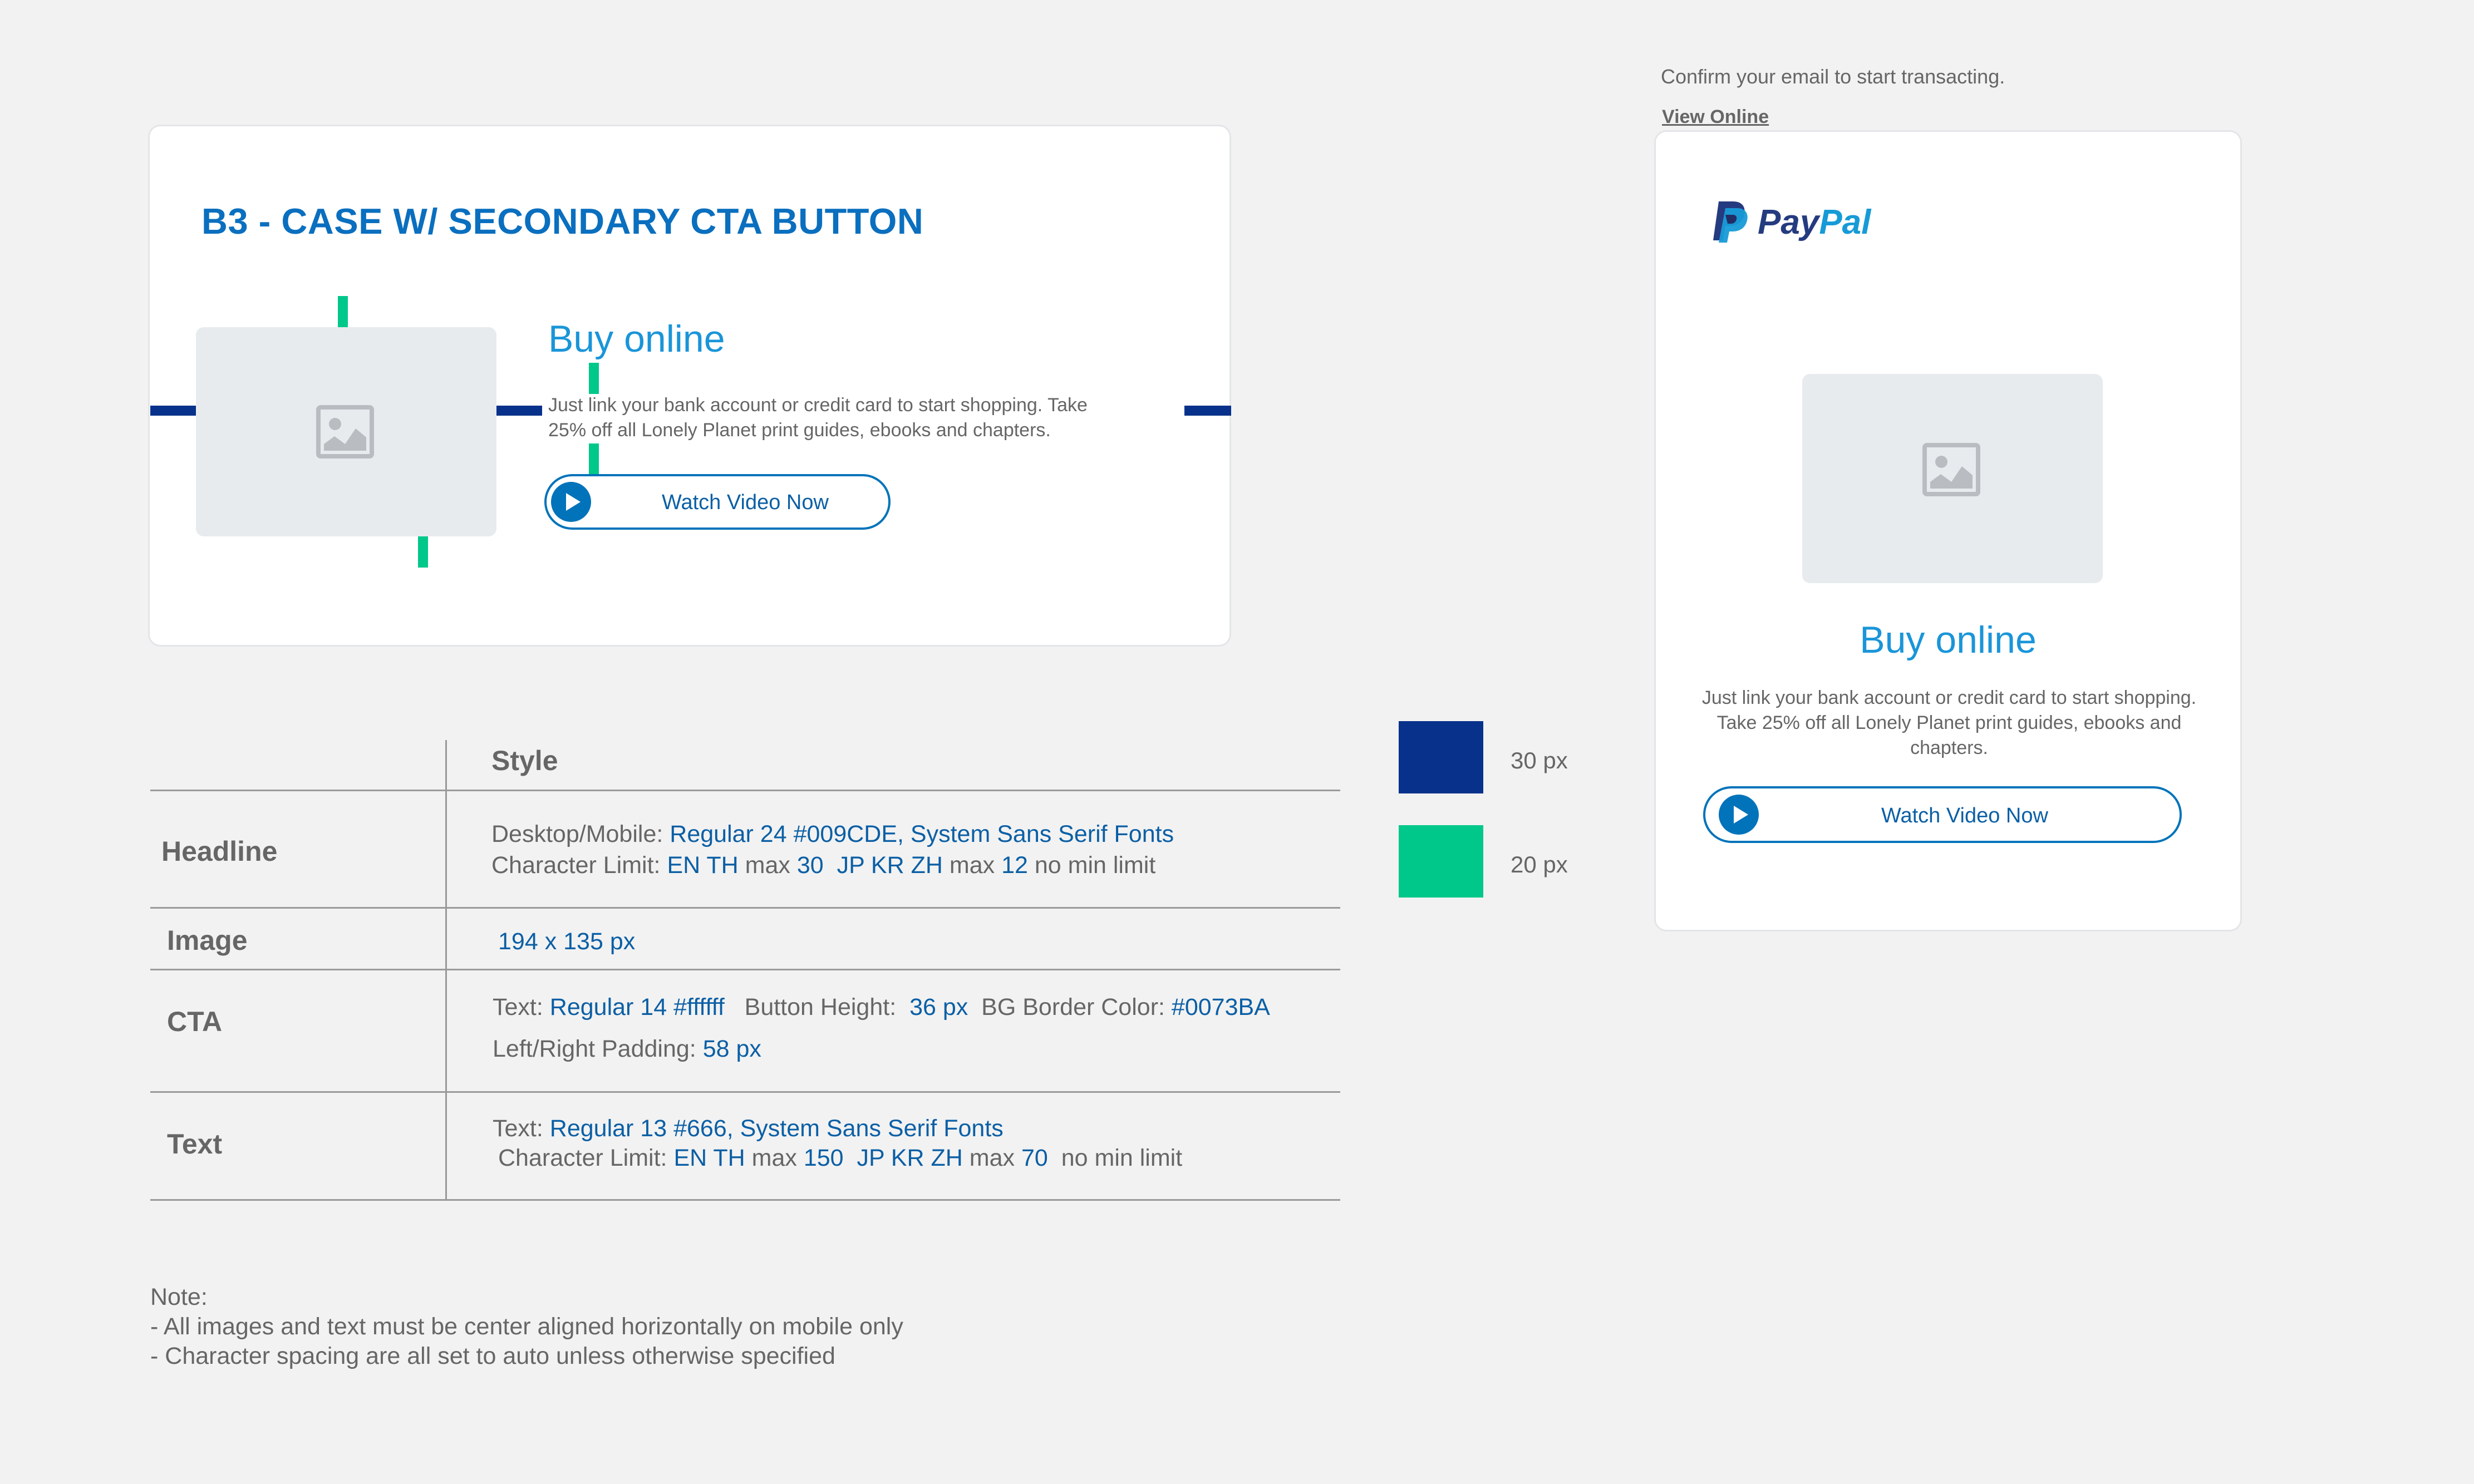 Image resolution: width=2474 pixels, height=1484 pixels. Describe the element at coordinates (1441, 757) in the screenshot. I see `legend-swatch-blue` at that location.